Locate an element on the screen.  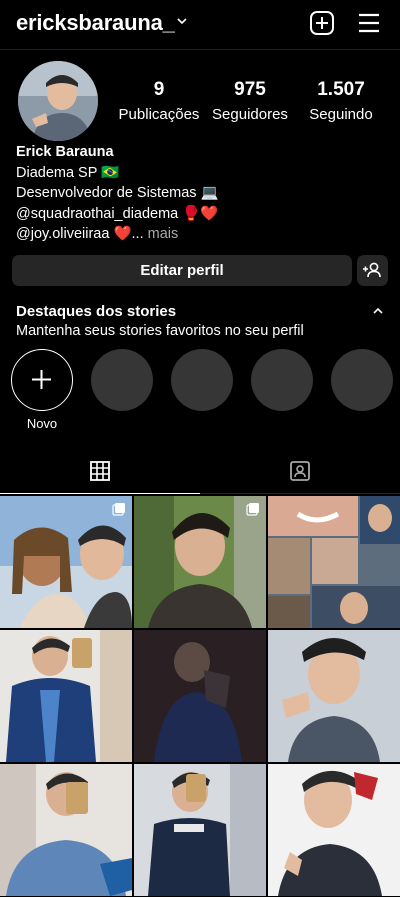
profile-tabs is located at coordinates (200, 472).